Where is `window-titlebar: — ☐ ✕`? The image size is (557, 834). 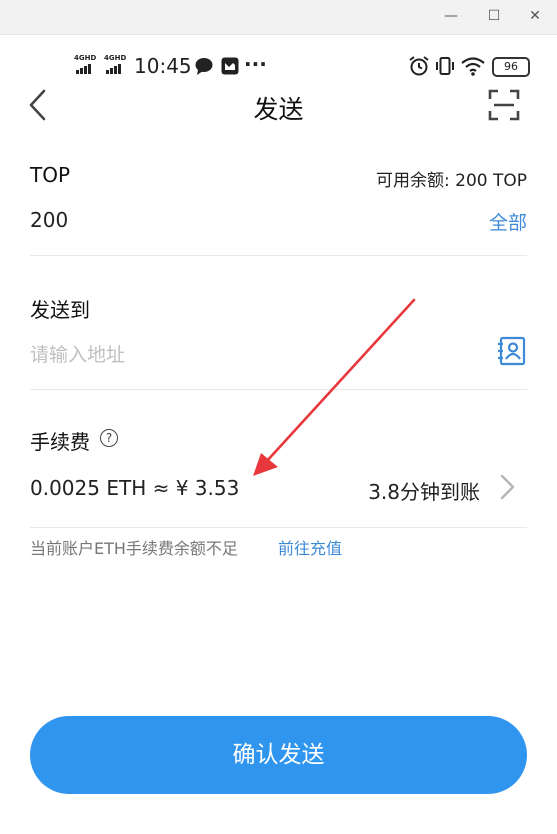 window-titlebar: — ☐ ✕ is located at coordinates (278, 17).